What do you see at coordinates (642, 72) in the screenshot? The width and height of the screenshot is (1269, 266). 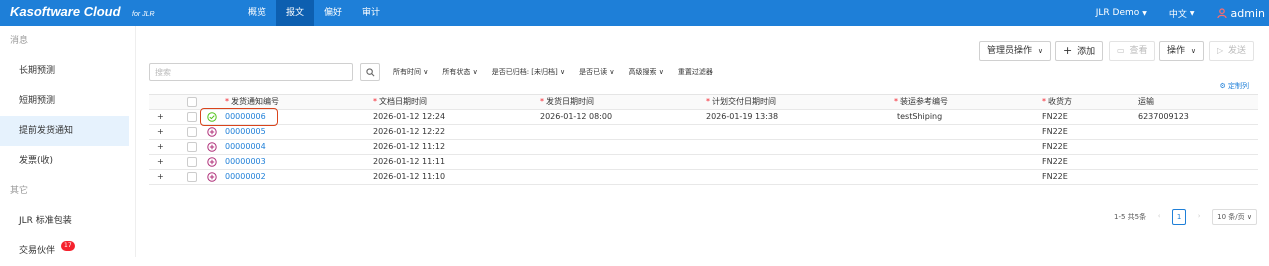 I see `filter-label: 高级搜索` at bounding box center [642, 72].